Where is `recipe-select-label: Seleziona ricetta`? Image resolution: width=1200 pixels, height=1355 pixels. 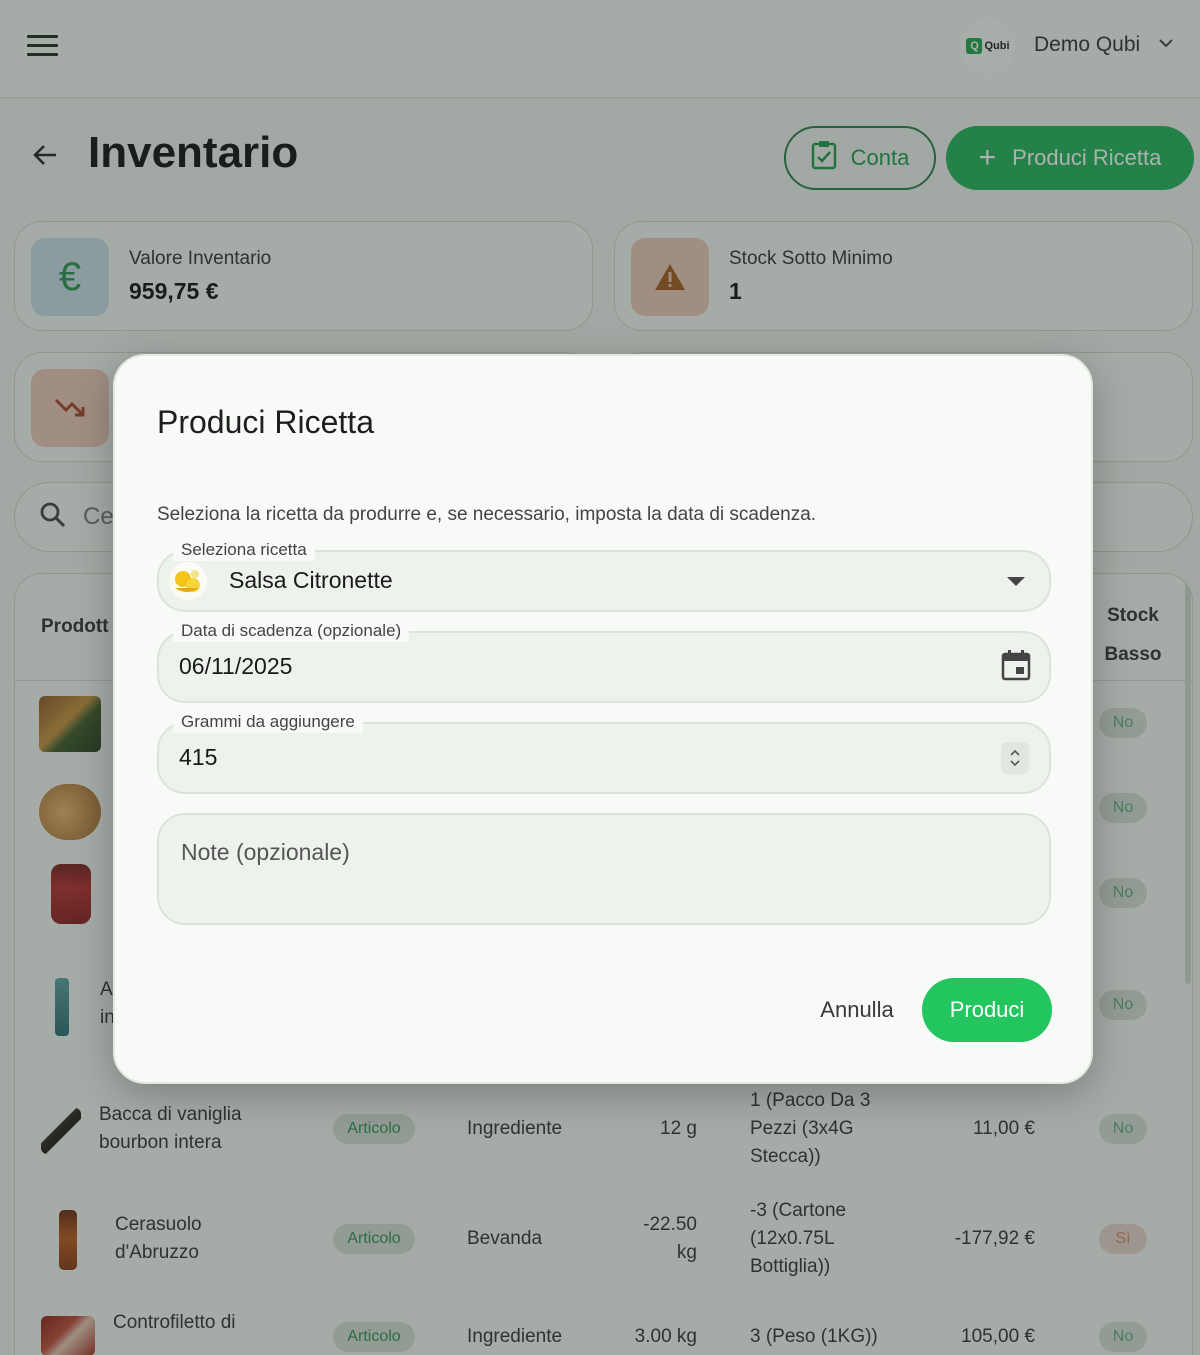
recipe-select-label: Seleziona ricetta is located at coordinates (244, 550).